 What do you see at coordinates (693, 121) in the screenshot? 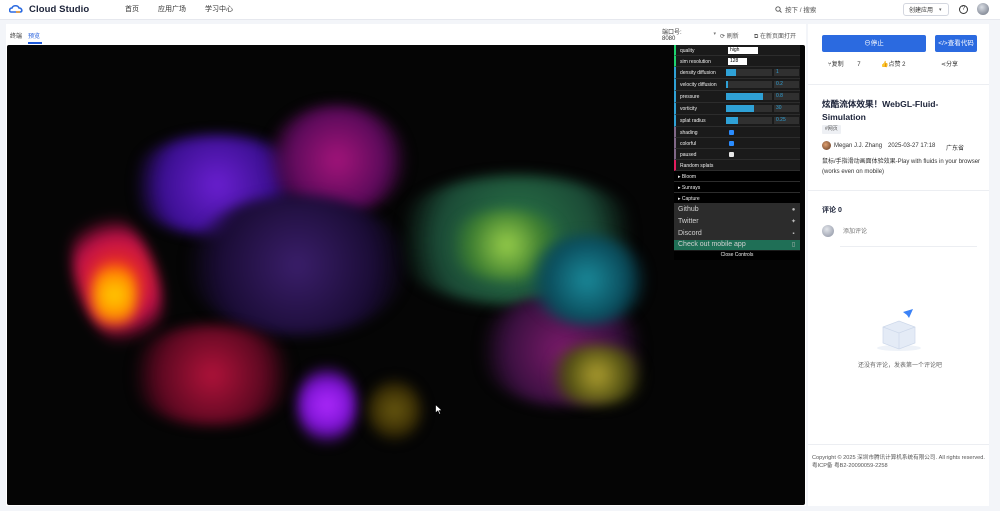
I see `slider-label: splat radius` at bounding box center [693, 121].